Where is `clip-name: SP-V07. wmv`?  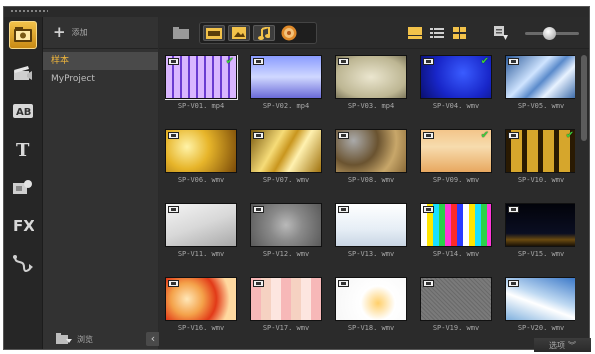 clip-name: SP-V07. wmv is located at coordinates (286, 180).